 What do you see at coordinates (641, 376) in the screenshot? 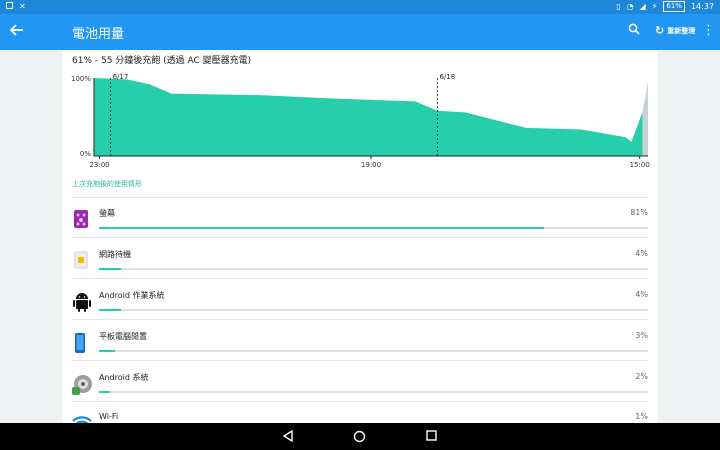
I see `usage-item-percent: 2%` at bounding box center [641, 376].